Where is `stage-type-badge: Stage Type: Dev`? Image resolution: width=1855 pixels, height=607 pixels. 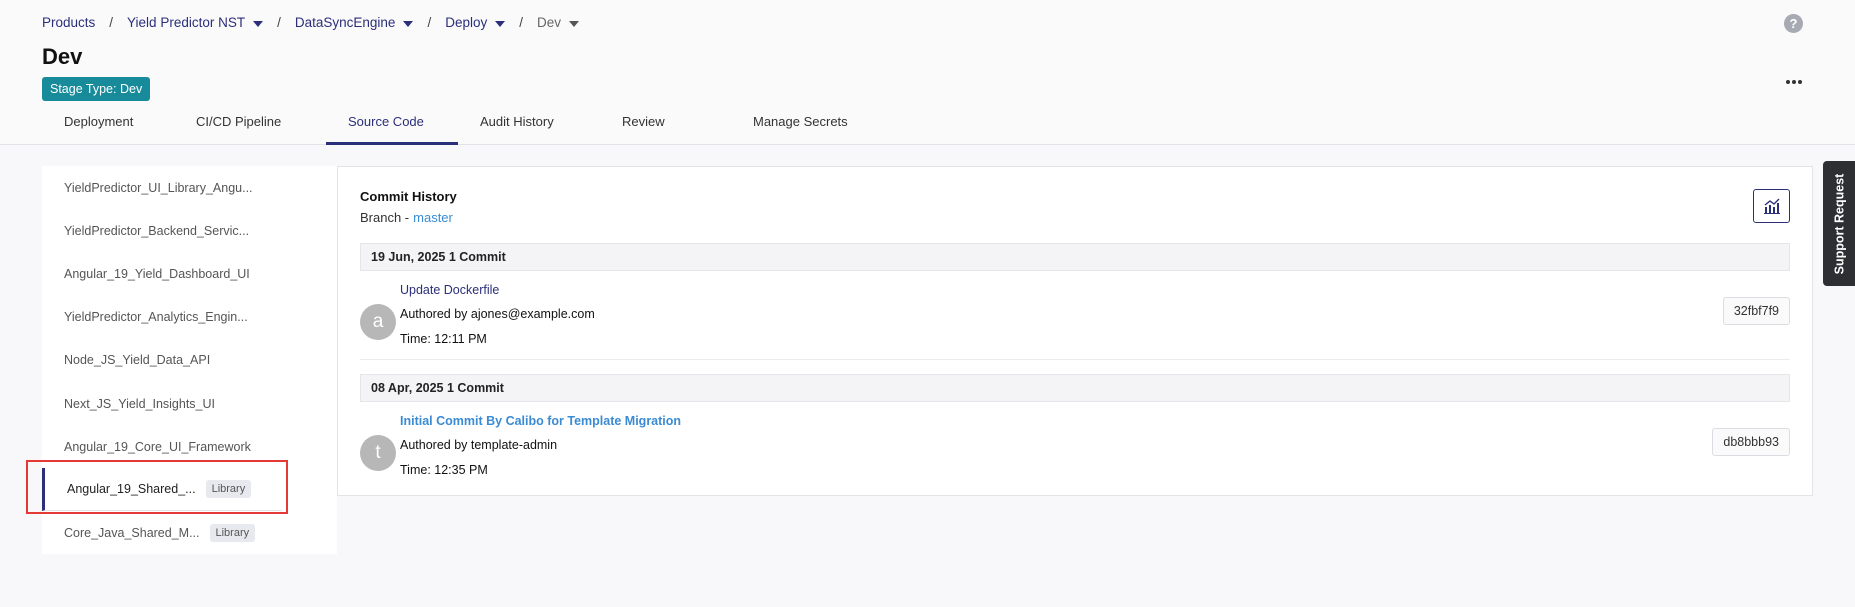 stage-type-badge: Stage Type: Dev is located at coordinates (96, 89).